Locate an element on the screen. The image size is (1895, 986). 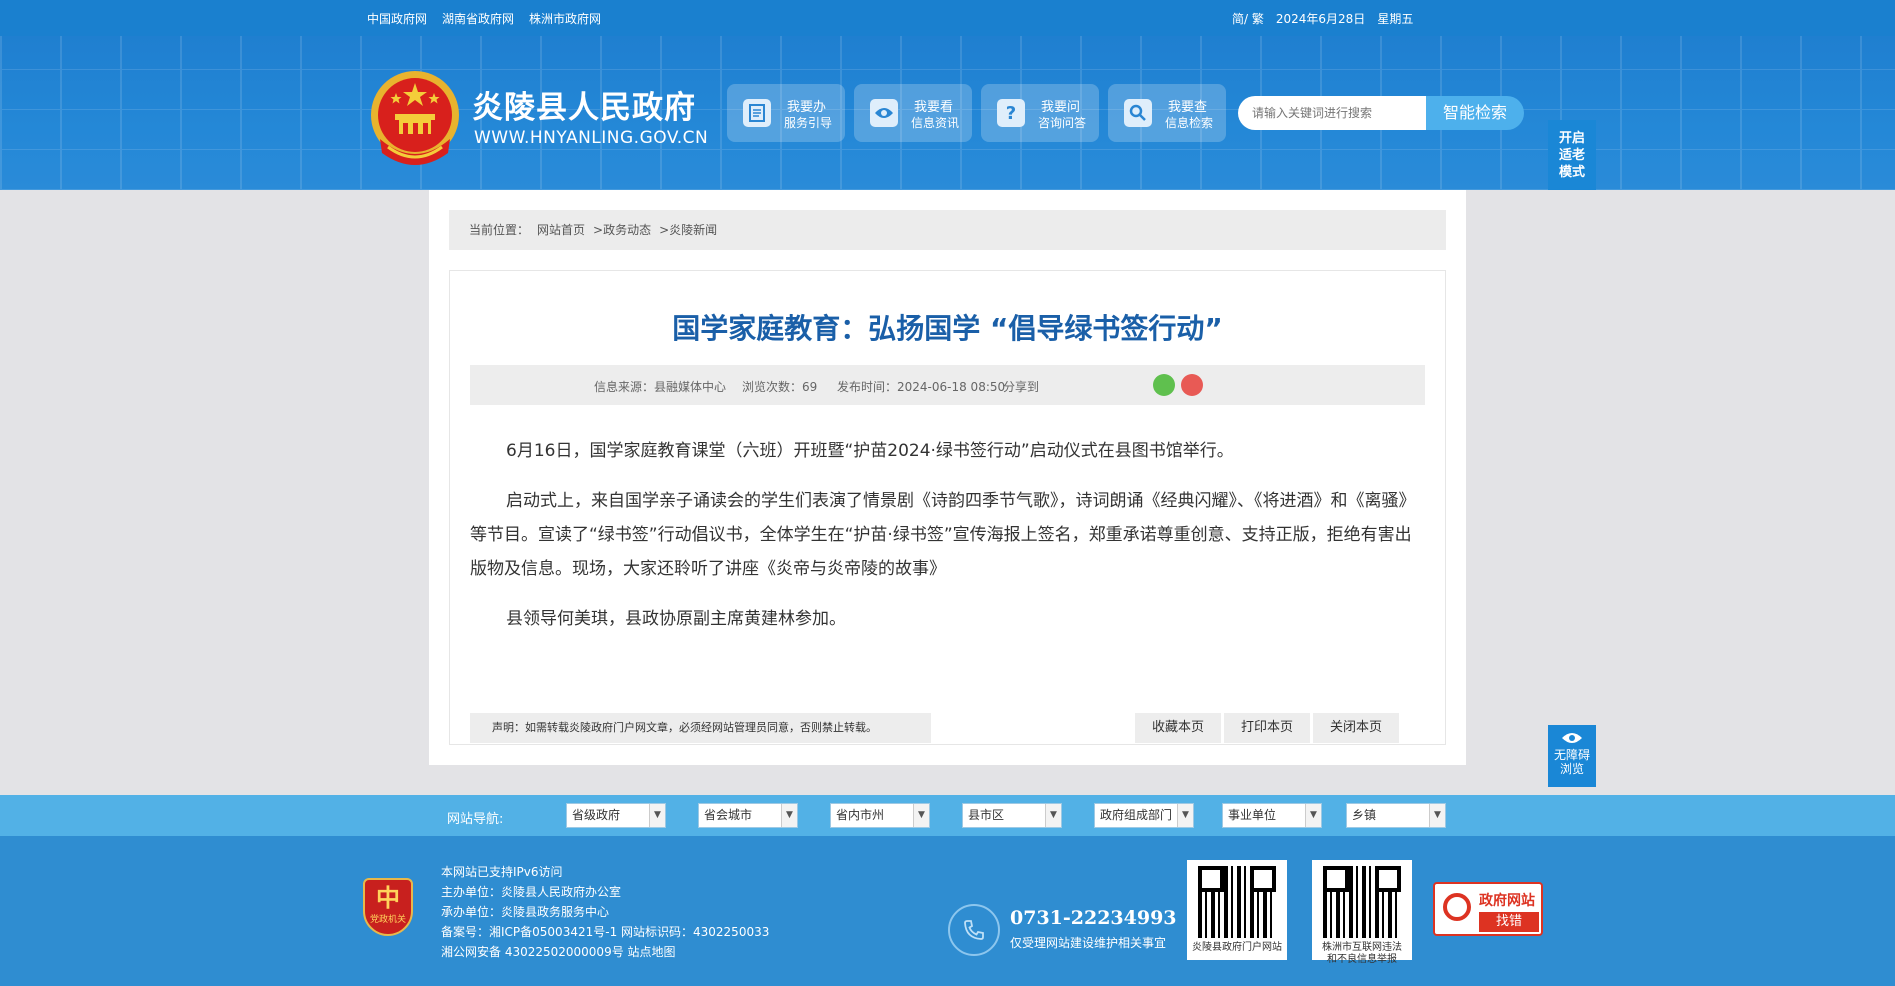
top-right: 简/ 繁 2024年6月28日 星期五 is located at coordinates (1322, 18).